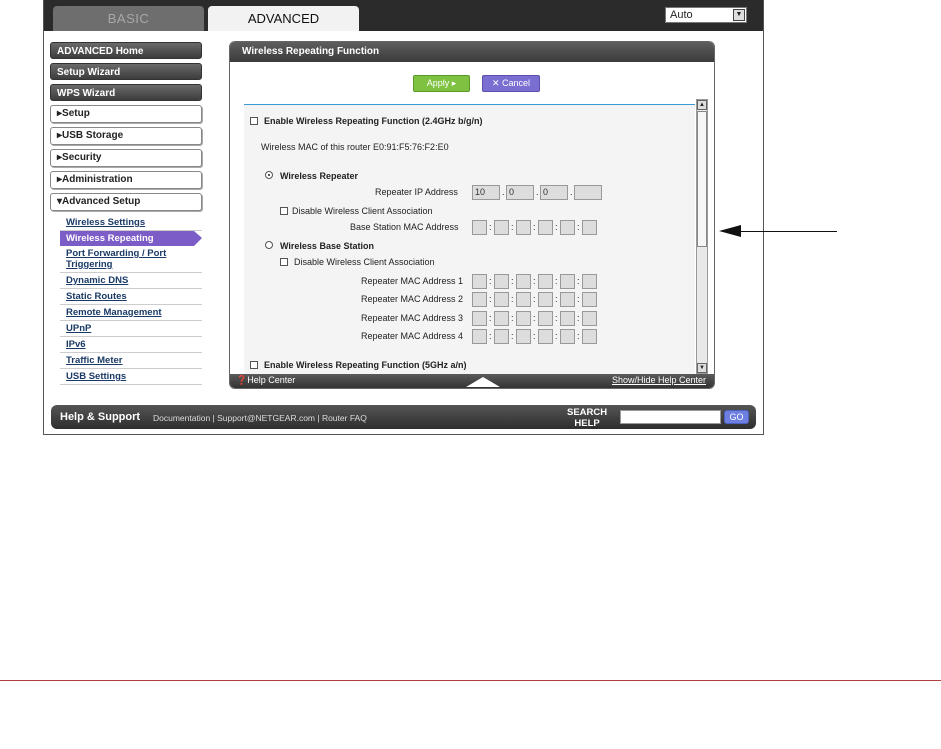  Describe the element at coordinates (702, 368) in the screenshot. I see `scroll-down-icon: ▼` at that location.